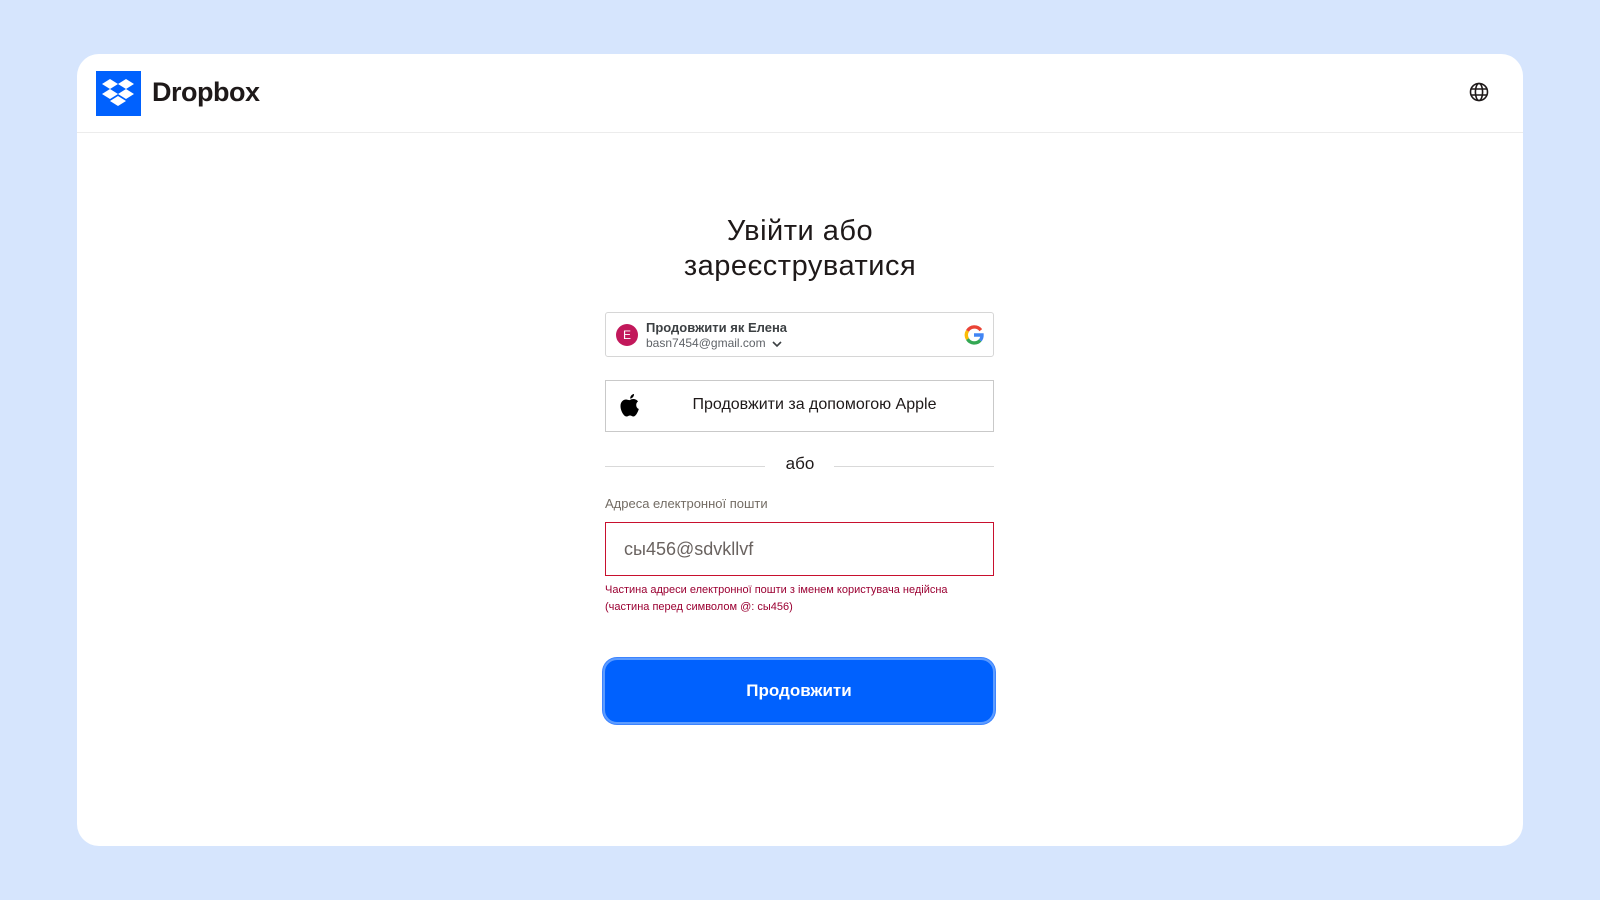 Image resolution: width=1600 pixels, height=900 pixels. I want to click on title-line-1: Увійти або, so click(800, 231).